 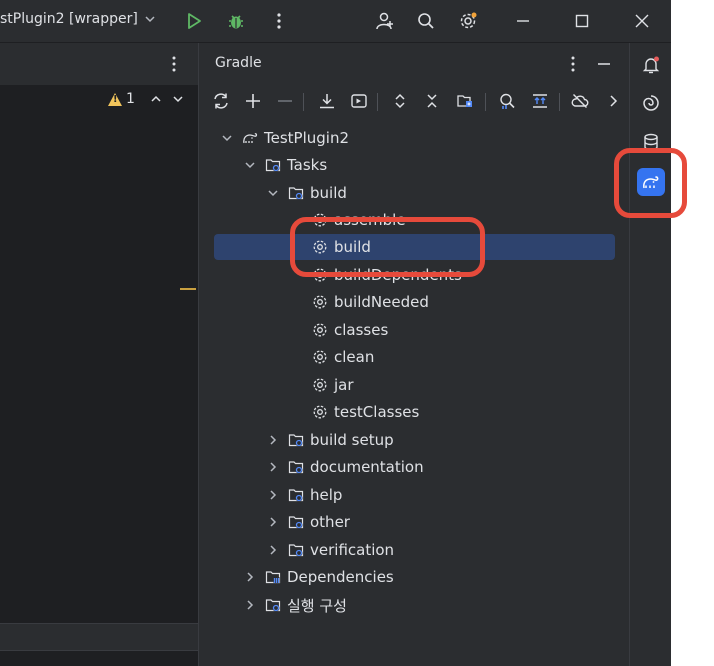 What do you see at coordinates (307, 165) in the screenshot?
I see `tree-node-label: Tasks` at bounding box center [307, 165].